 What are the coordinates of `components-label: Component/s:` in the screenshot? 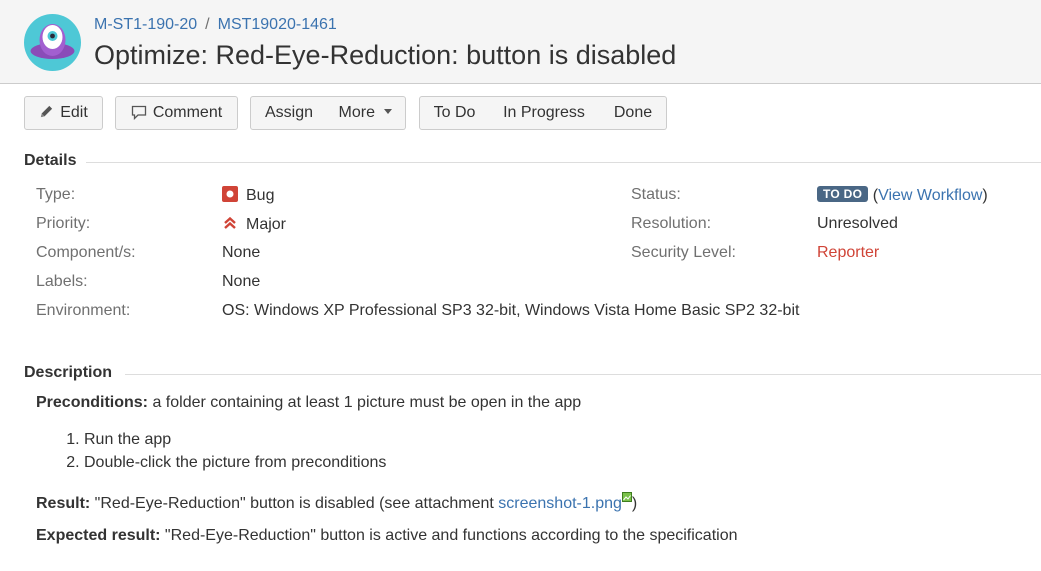 It's located at (86, 252).